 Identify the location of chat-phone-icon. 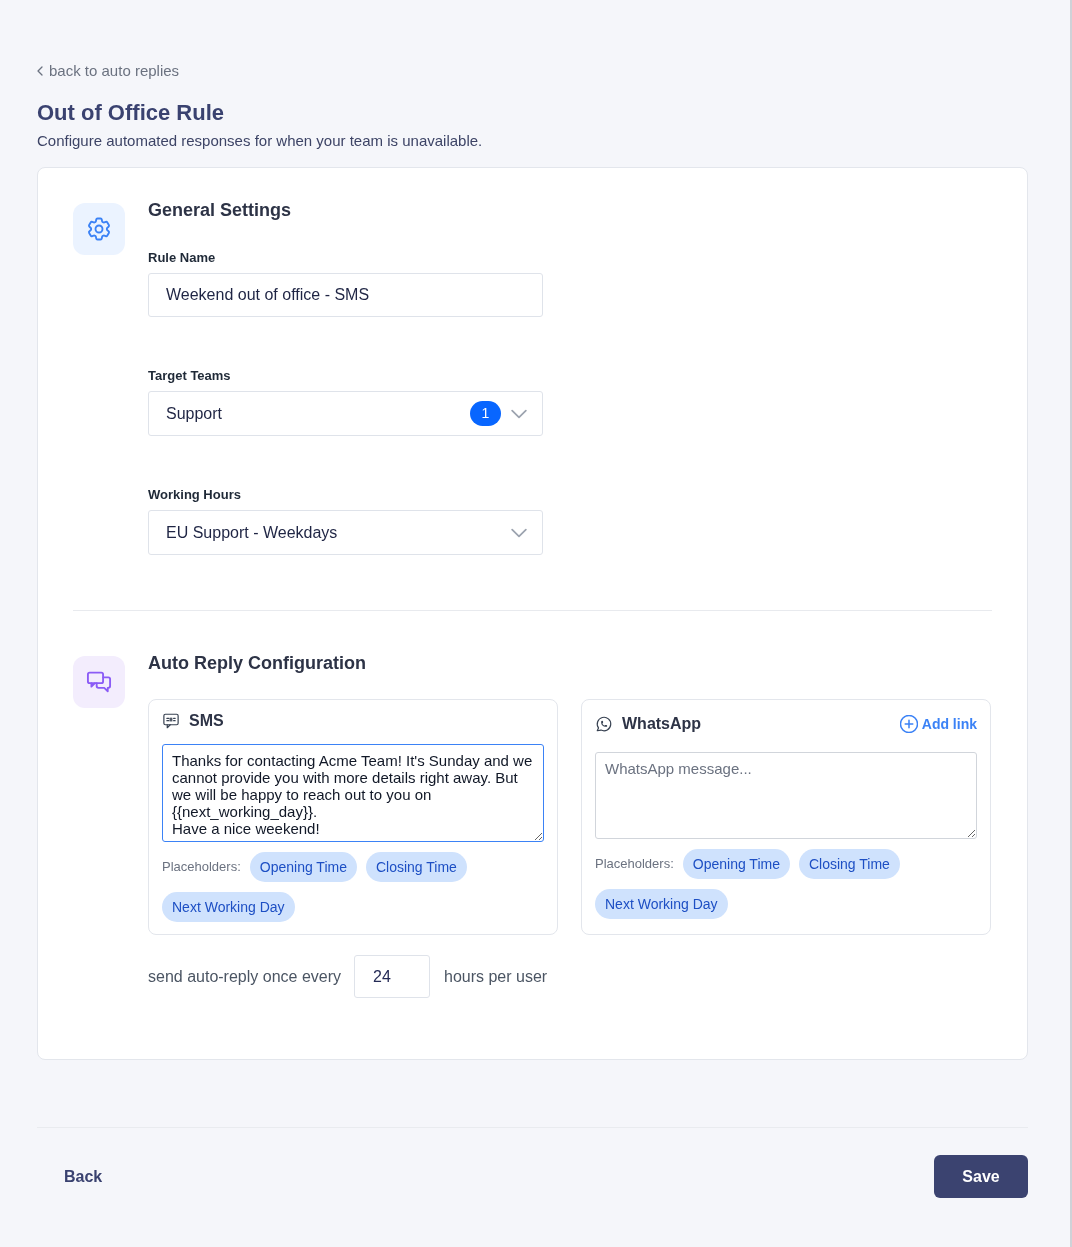
(604, 724).